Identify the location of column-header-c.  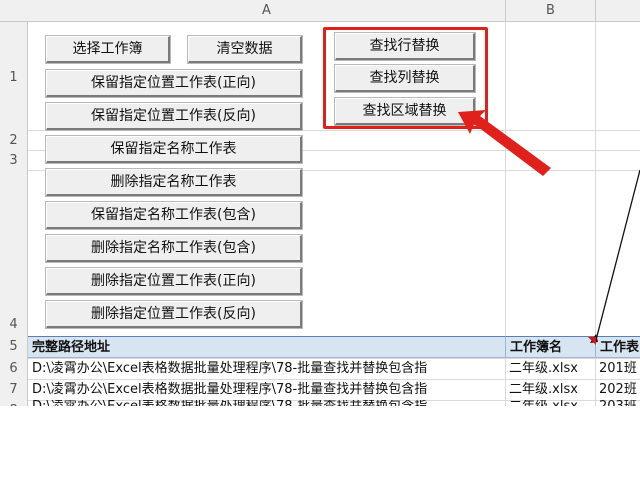
(617, 11).